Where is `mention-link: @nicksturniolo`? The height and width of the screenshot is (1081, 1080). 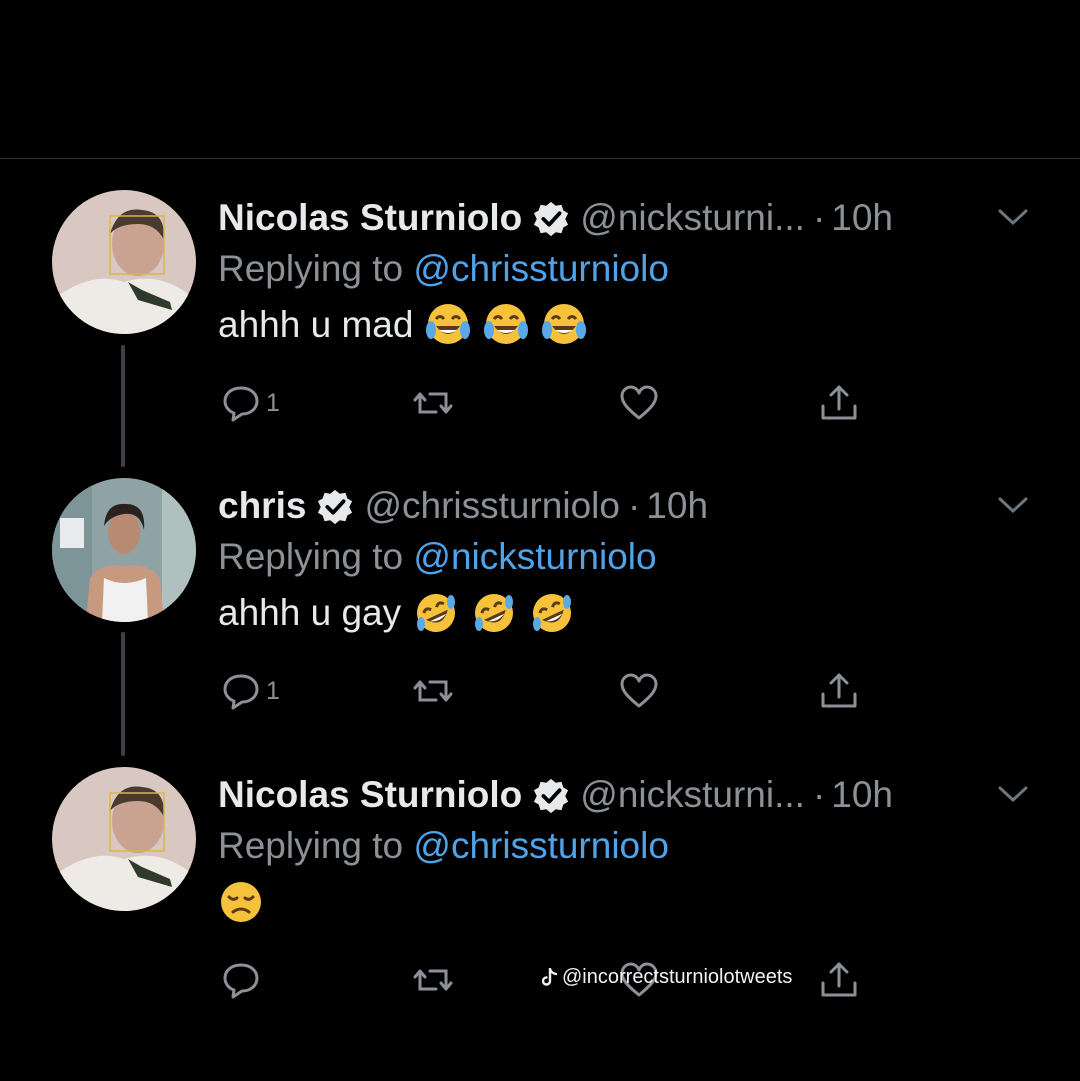 mention-link: @nicksturniolo is located at coordinates (534, 556).